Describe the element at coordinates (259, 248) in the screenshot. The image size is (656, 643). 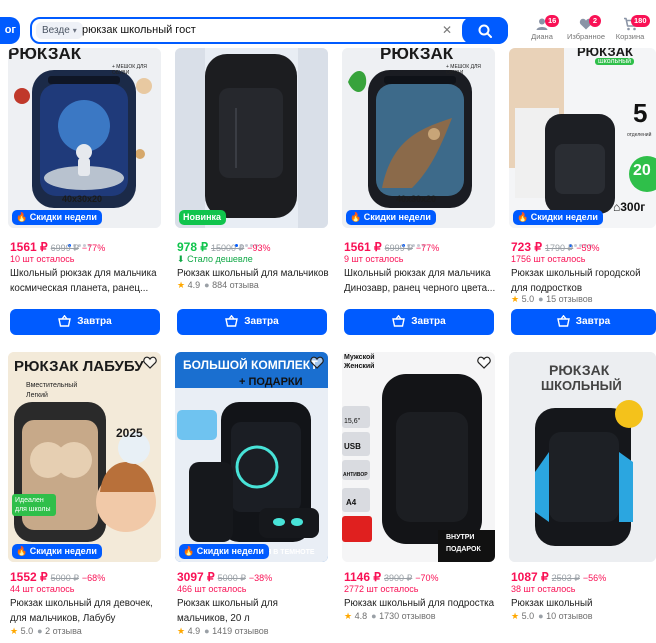
I see `discount: −93%` at that location.